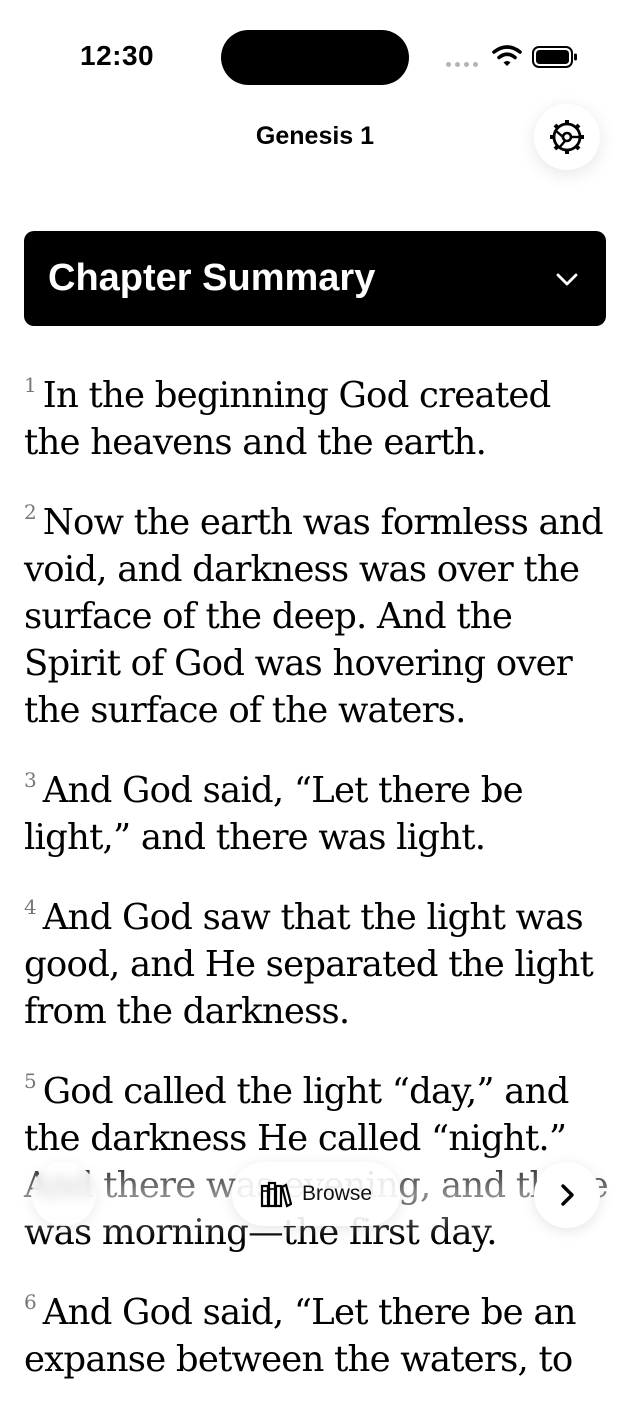 This screenshot has height=1406, width=630. I want to click on cellular-signal-icon, so click(462, 64).